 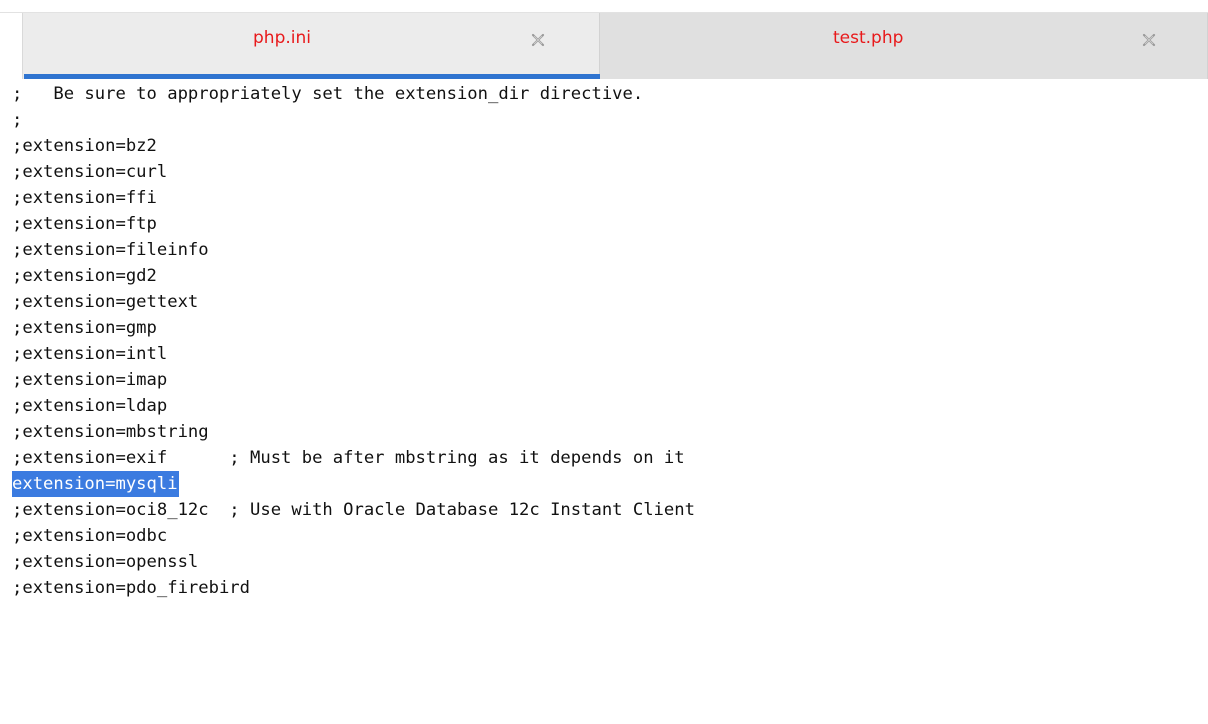 What do you see at coordinates (90, 380) in the screenshot?
I see `code-line: ;extension=imap` at bounding box center [90, 380].